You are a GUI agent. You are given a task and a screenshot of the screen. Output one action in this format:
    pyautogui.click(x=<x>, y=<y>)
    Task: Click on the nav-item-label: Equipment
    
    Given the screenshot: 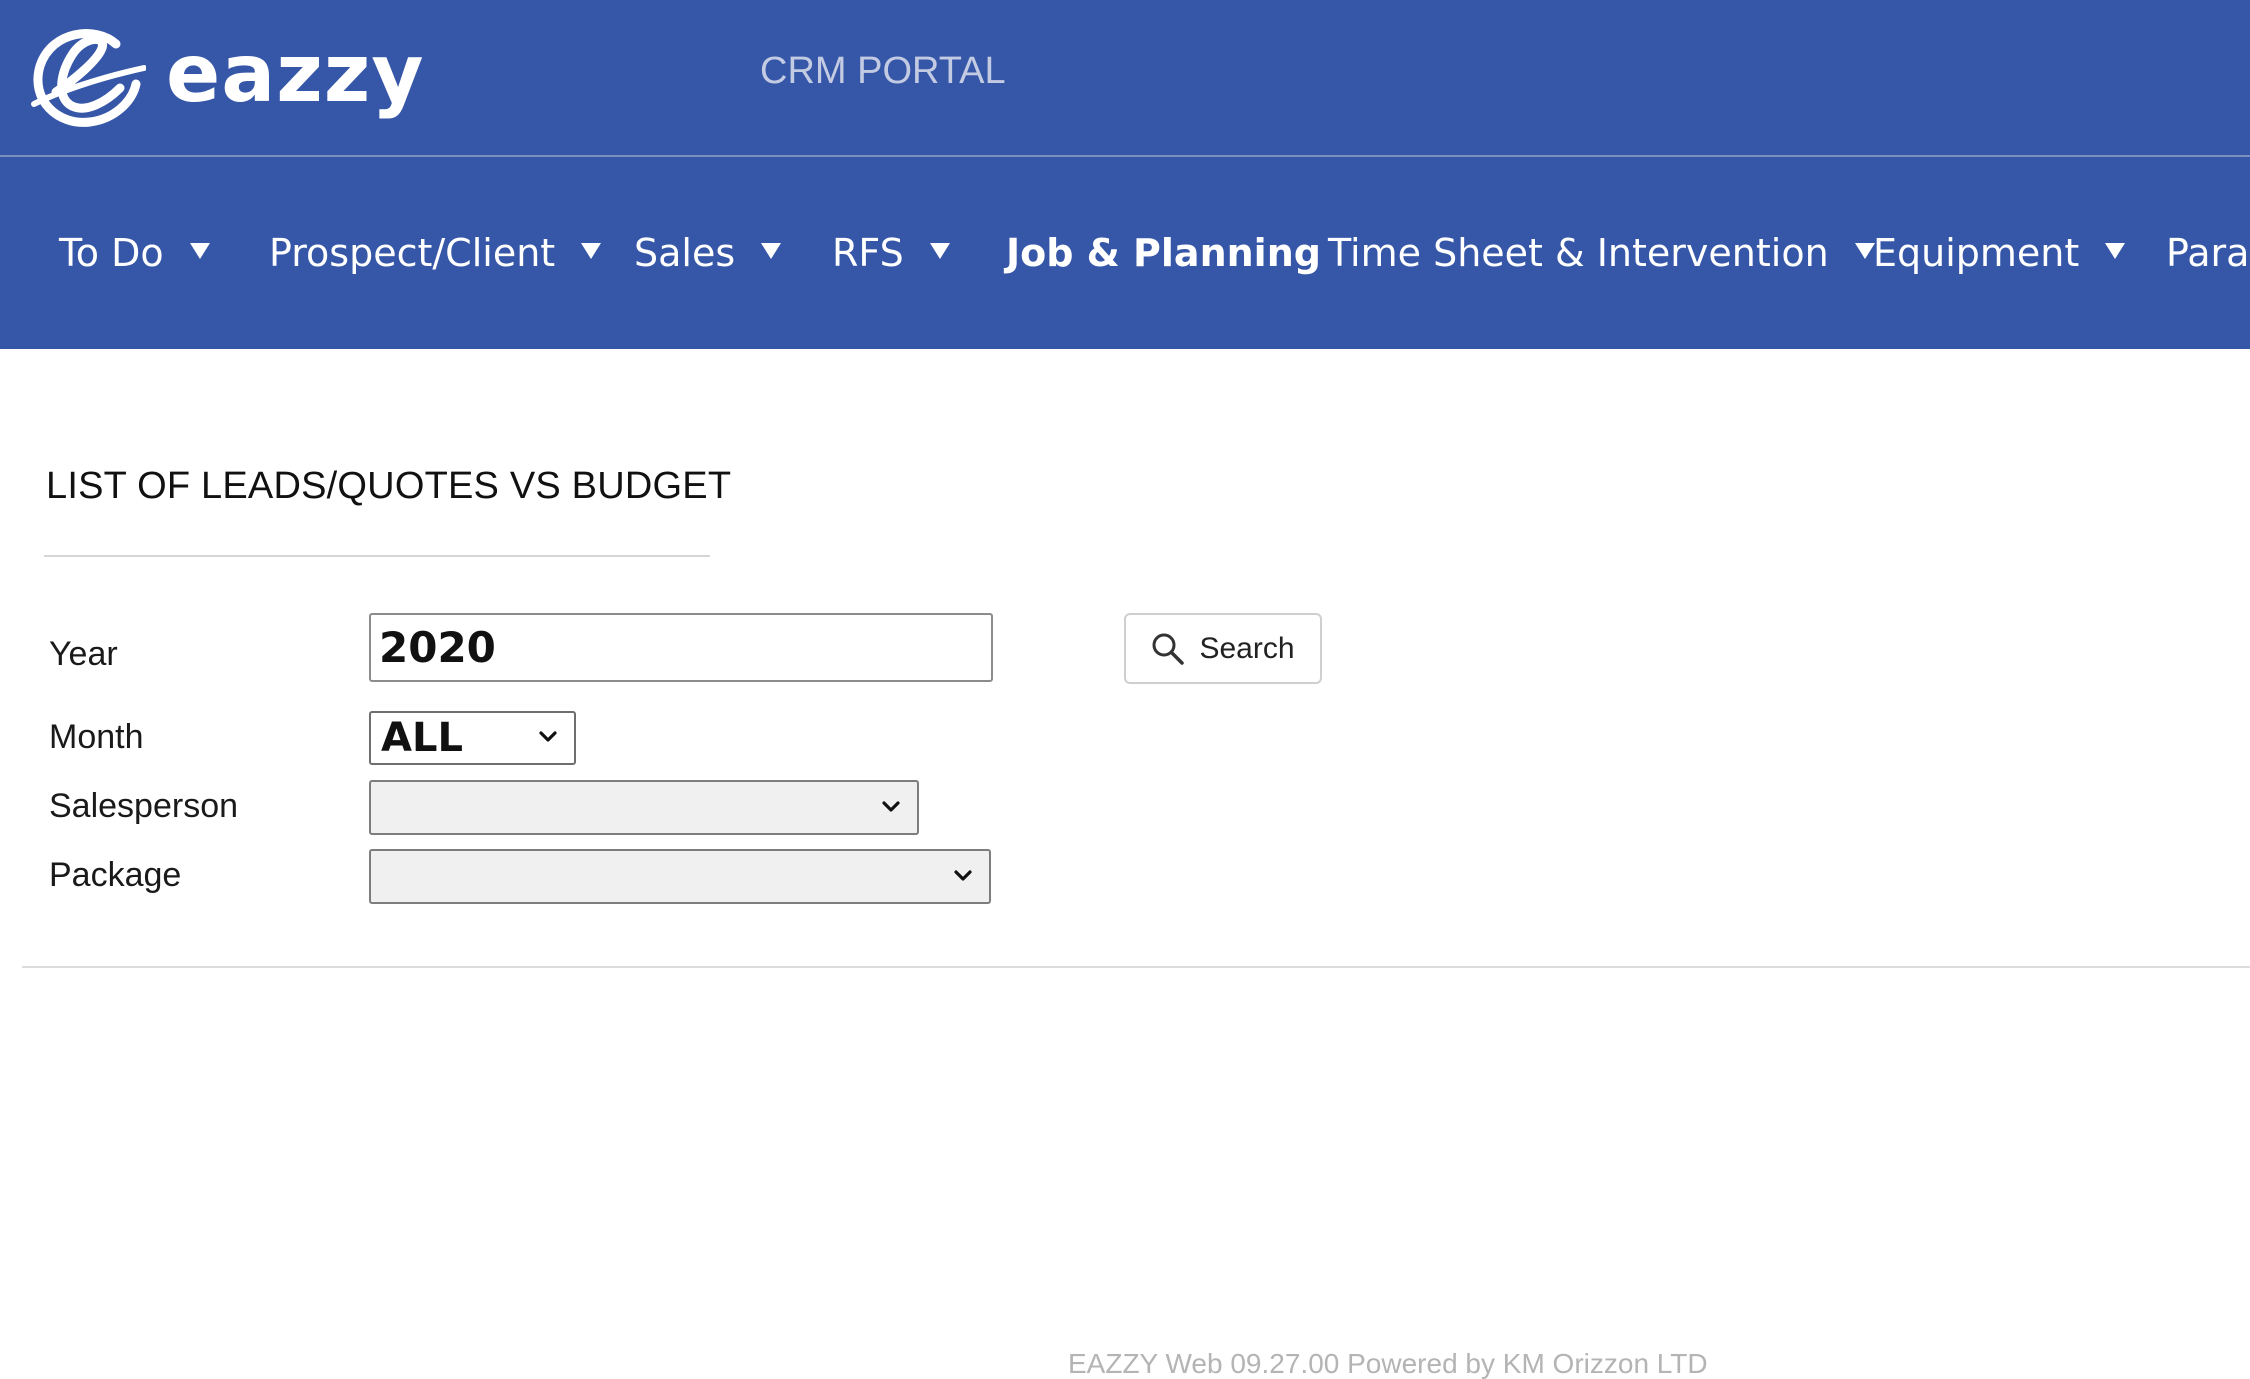 What is the action you would take?
    pyautogui.click(x=1976, y=253)
    